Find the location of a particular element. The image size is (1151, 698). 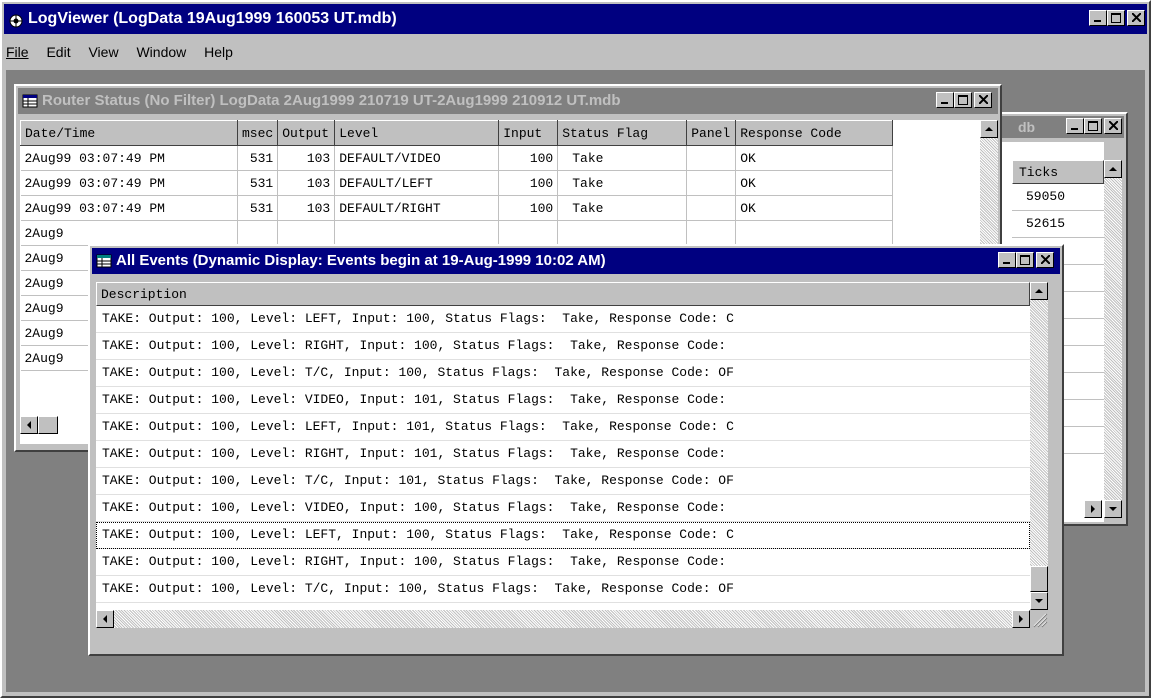

ticks-minimize-button is located at coordinates (1075, 126).